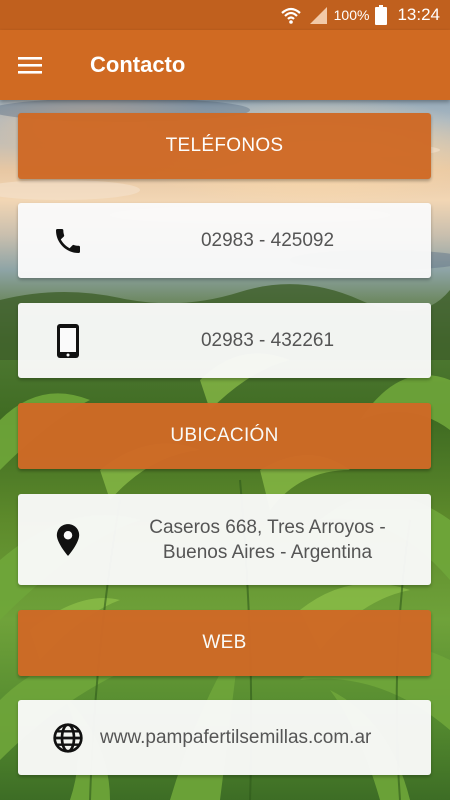 The image size is (450, 800). I want to click on mobile-phone-number: 02983 - 432261, so click(267, 340).